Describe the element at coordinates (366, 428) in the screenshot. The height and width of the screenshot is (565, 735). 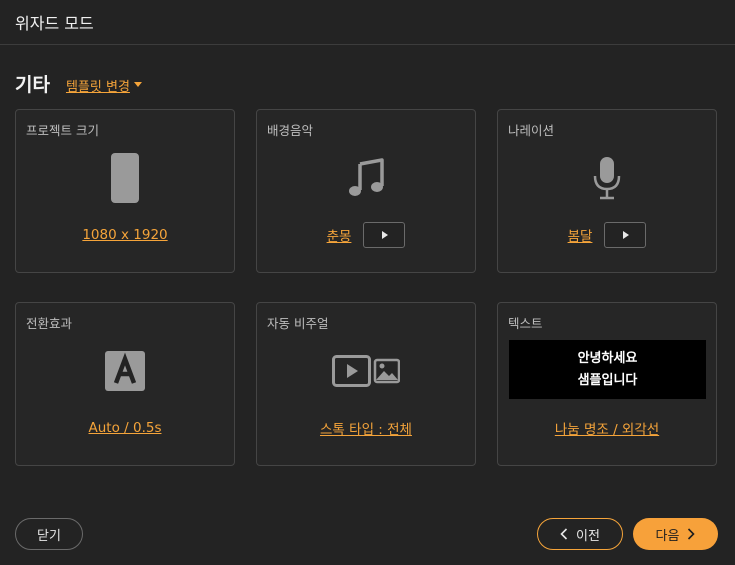
I see `stock-type-link: 스톡 타입 : 전체` at that location.